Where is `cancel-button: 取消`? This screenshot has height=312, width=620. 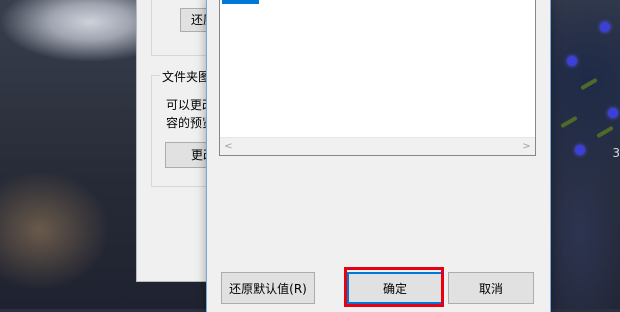 cancel-button: 取消 is located at coordinates (491, 288).